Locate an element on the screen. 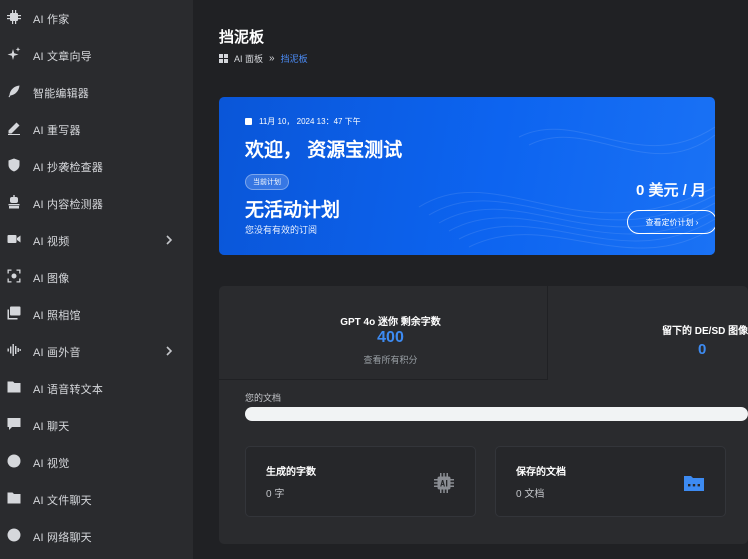  brain-icon is located at coordinates (14, 461).